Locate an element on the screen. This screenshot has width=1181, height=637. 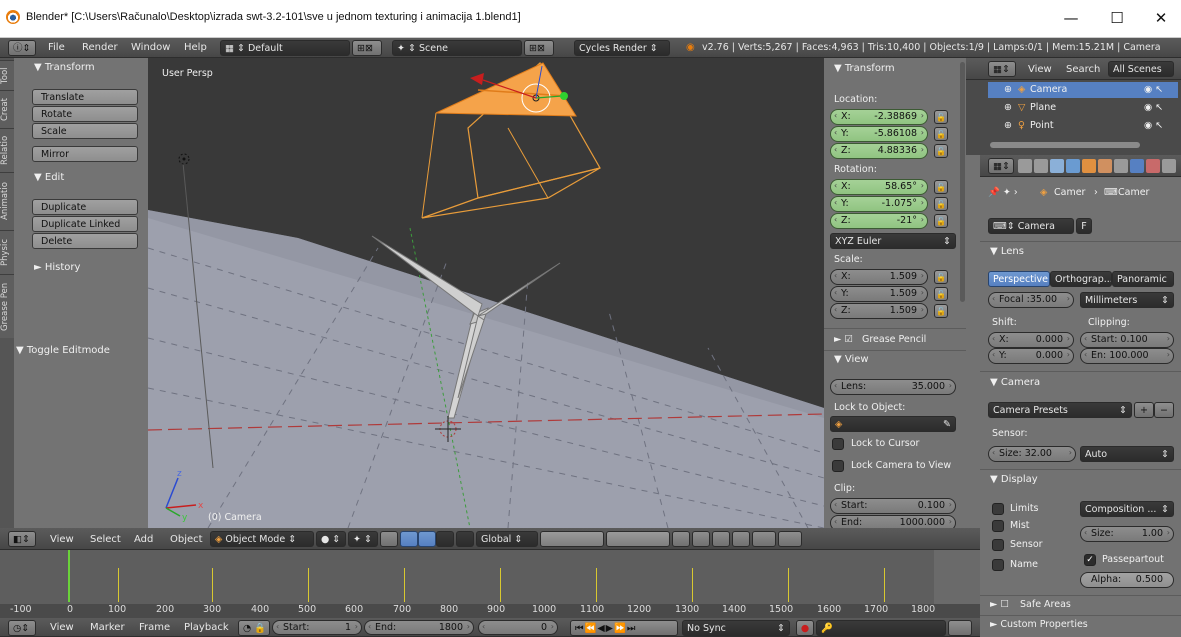
current-frame-indicator is located at coordinates (69, 576).